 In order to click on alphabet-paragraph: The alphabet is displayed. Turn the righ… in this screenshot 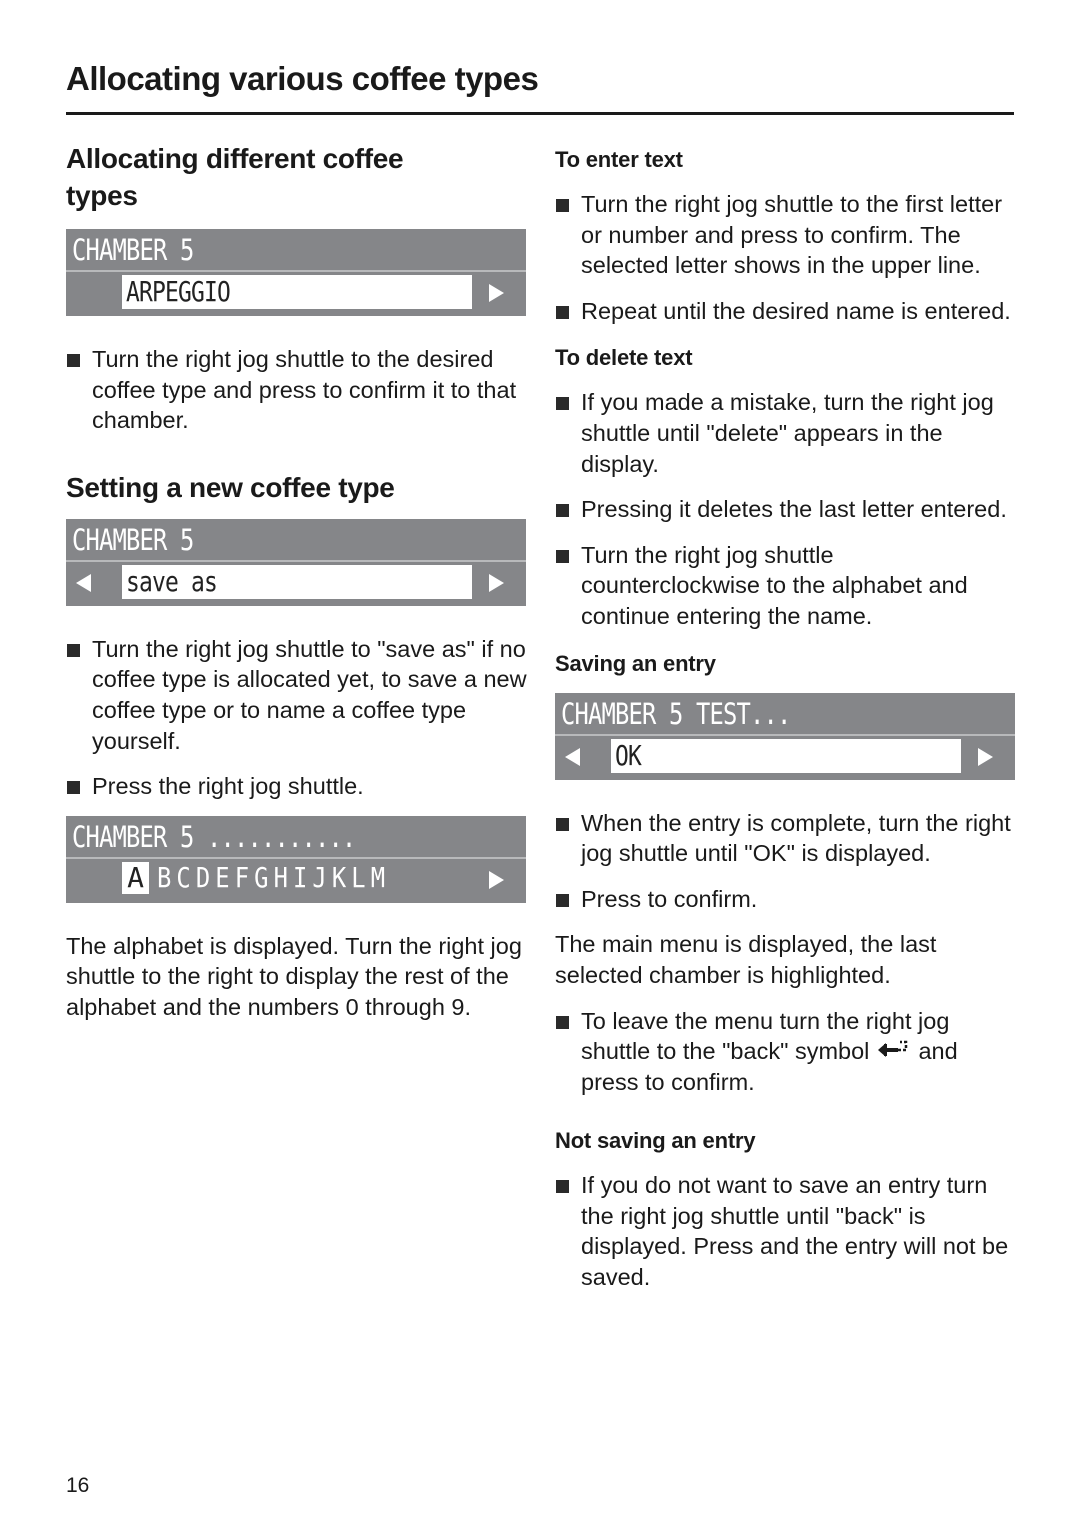, I will do `click(294, 976)`.